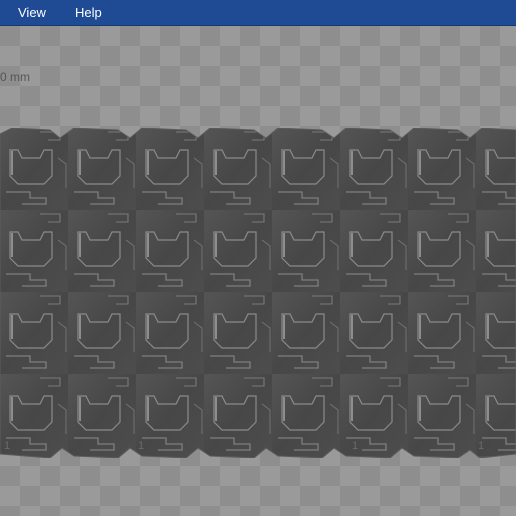 This screenshot has height=516, width=516. What do you see at coordinates (88, 13) in the screenshot?
I see `menu-help: Help` at bounding box center [88, 13].